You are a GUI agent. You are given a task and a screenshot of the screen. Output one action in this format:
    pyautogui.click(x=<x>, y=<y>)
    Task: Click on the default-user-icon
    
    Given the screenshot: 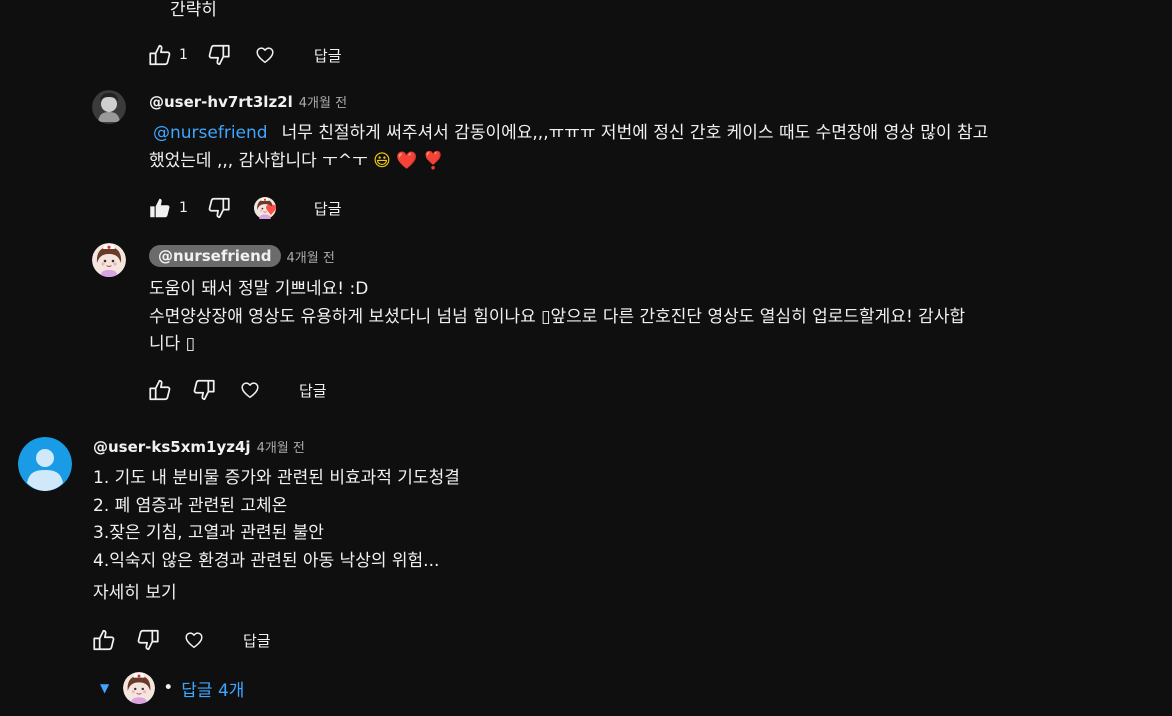 What is the action you would take?
    pyautogui.click(x=45, y=464)
    